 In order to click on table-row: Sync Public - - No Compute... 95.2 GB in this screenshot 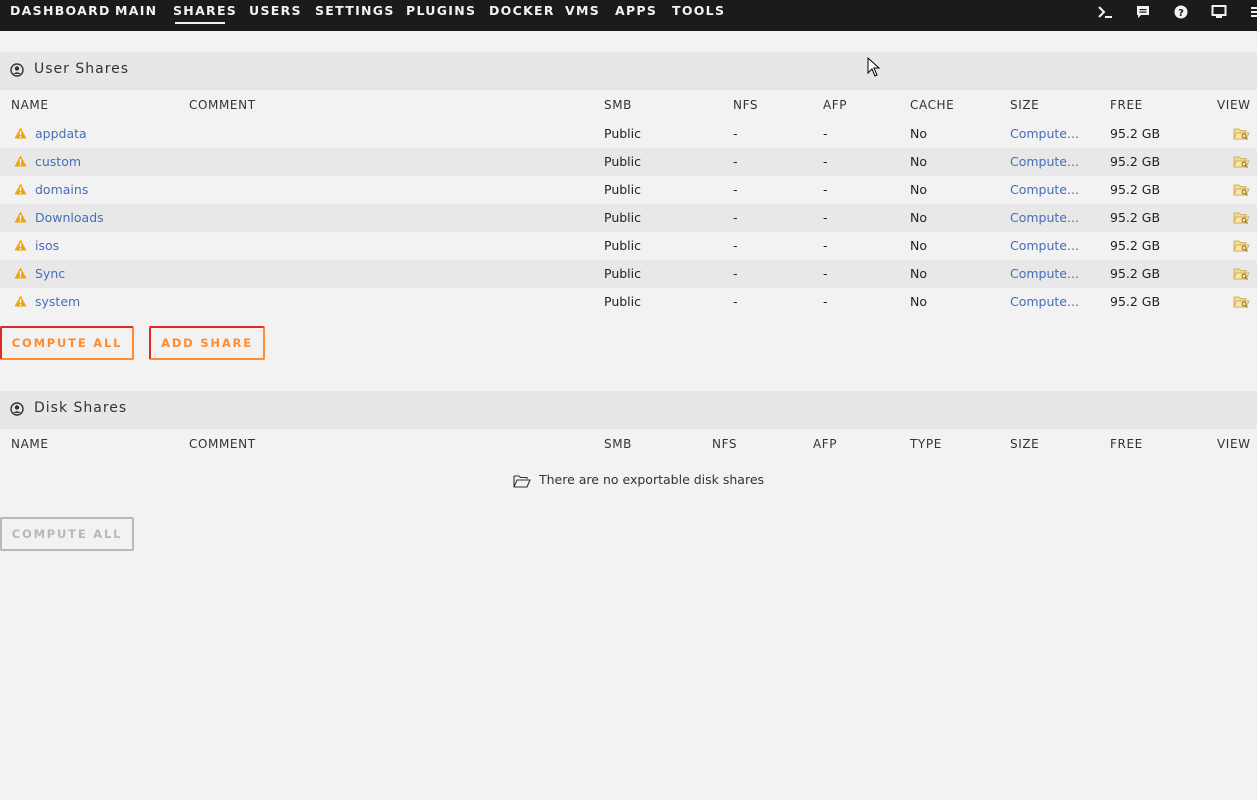, I will do `click(628, 274)`.